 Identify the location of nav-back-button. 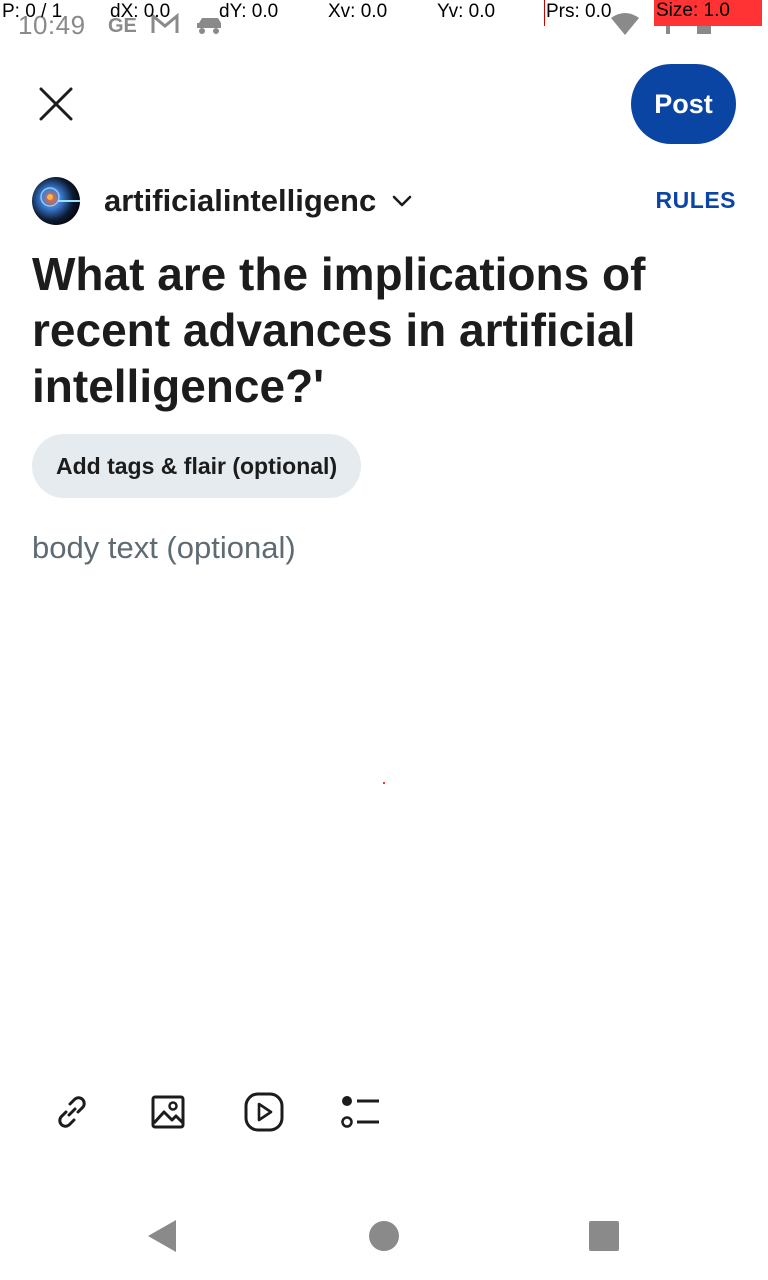
(162, 1236).